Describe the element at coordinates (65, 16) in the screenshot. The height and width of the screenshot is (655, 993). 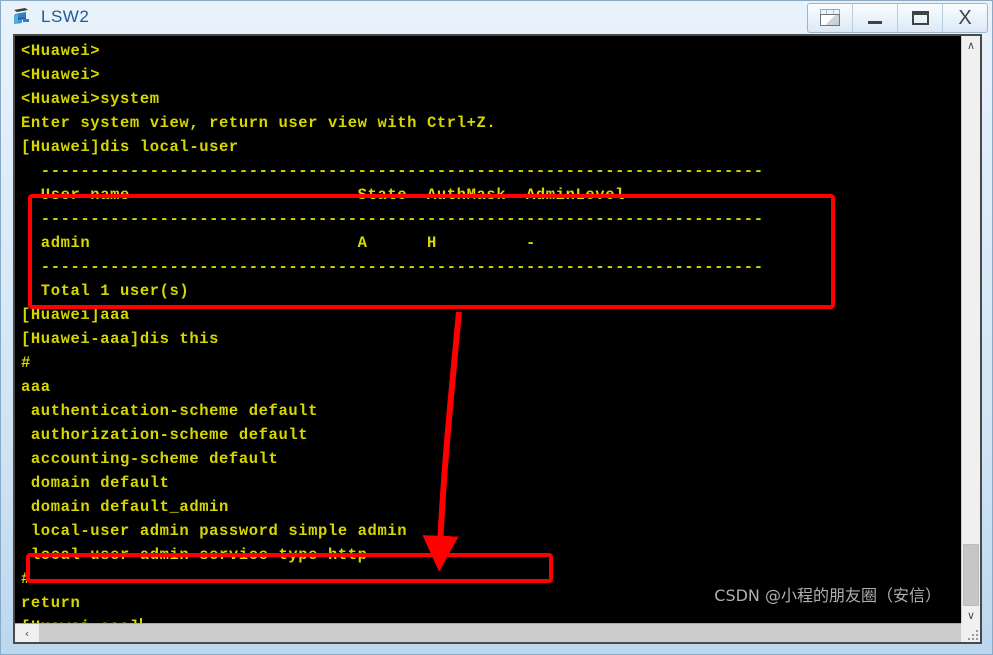
I see `window-title: LSW2` at that location.